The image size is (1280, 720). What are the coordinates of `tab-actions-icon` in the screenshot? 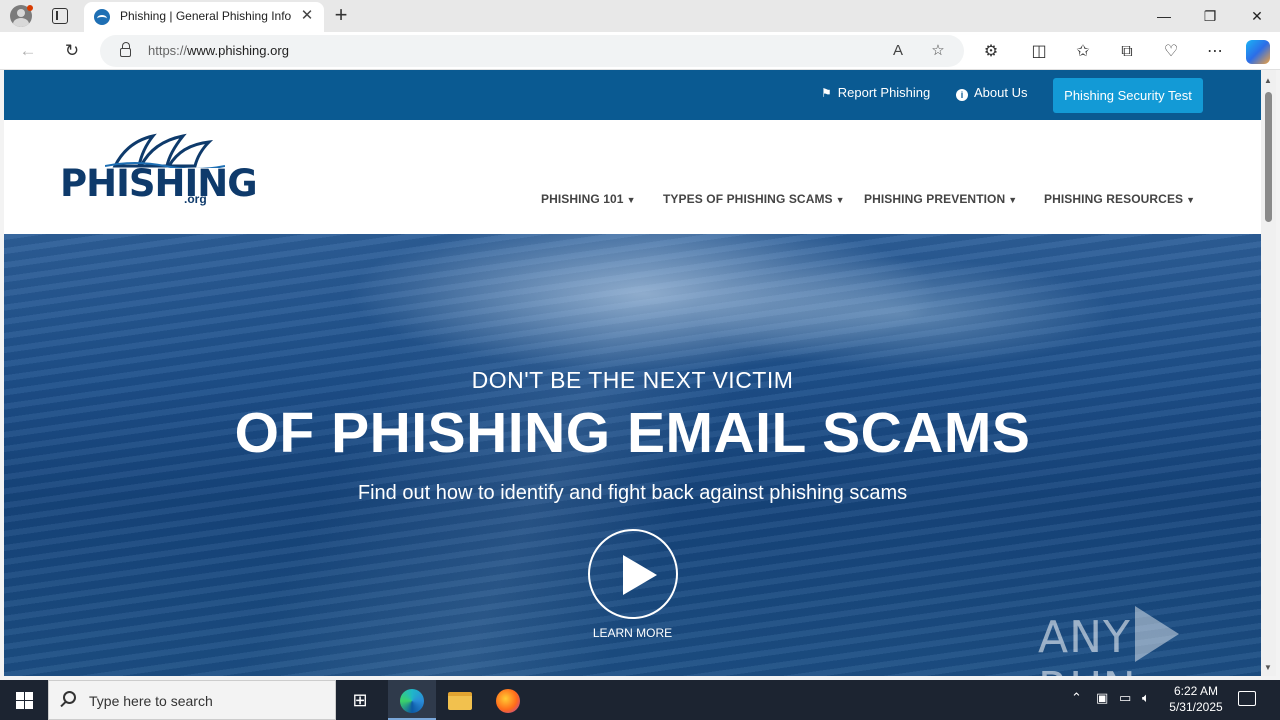 It's located at (60, 16).